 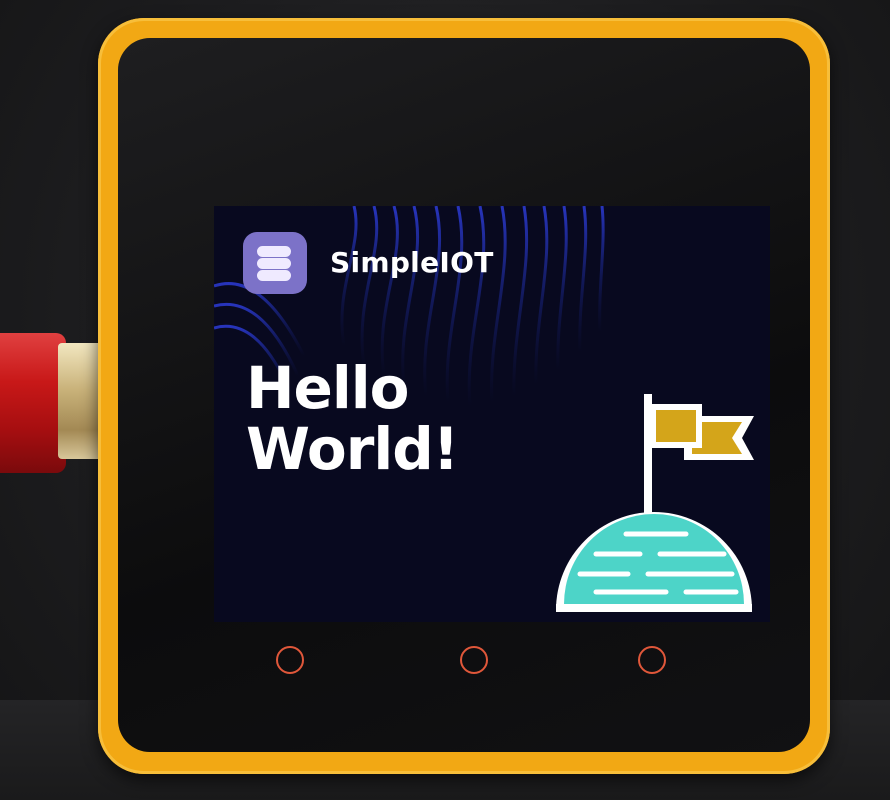 I want to click on heading-line-2: World!, so click(x=352, y=449).